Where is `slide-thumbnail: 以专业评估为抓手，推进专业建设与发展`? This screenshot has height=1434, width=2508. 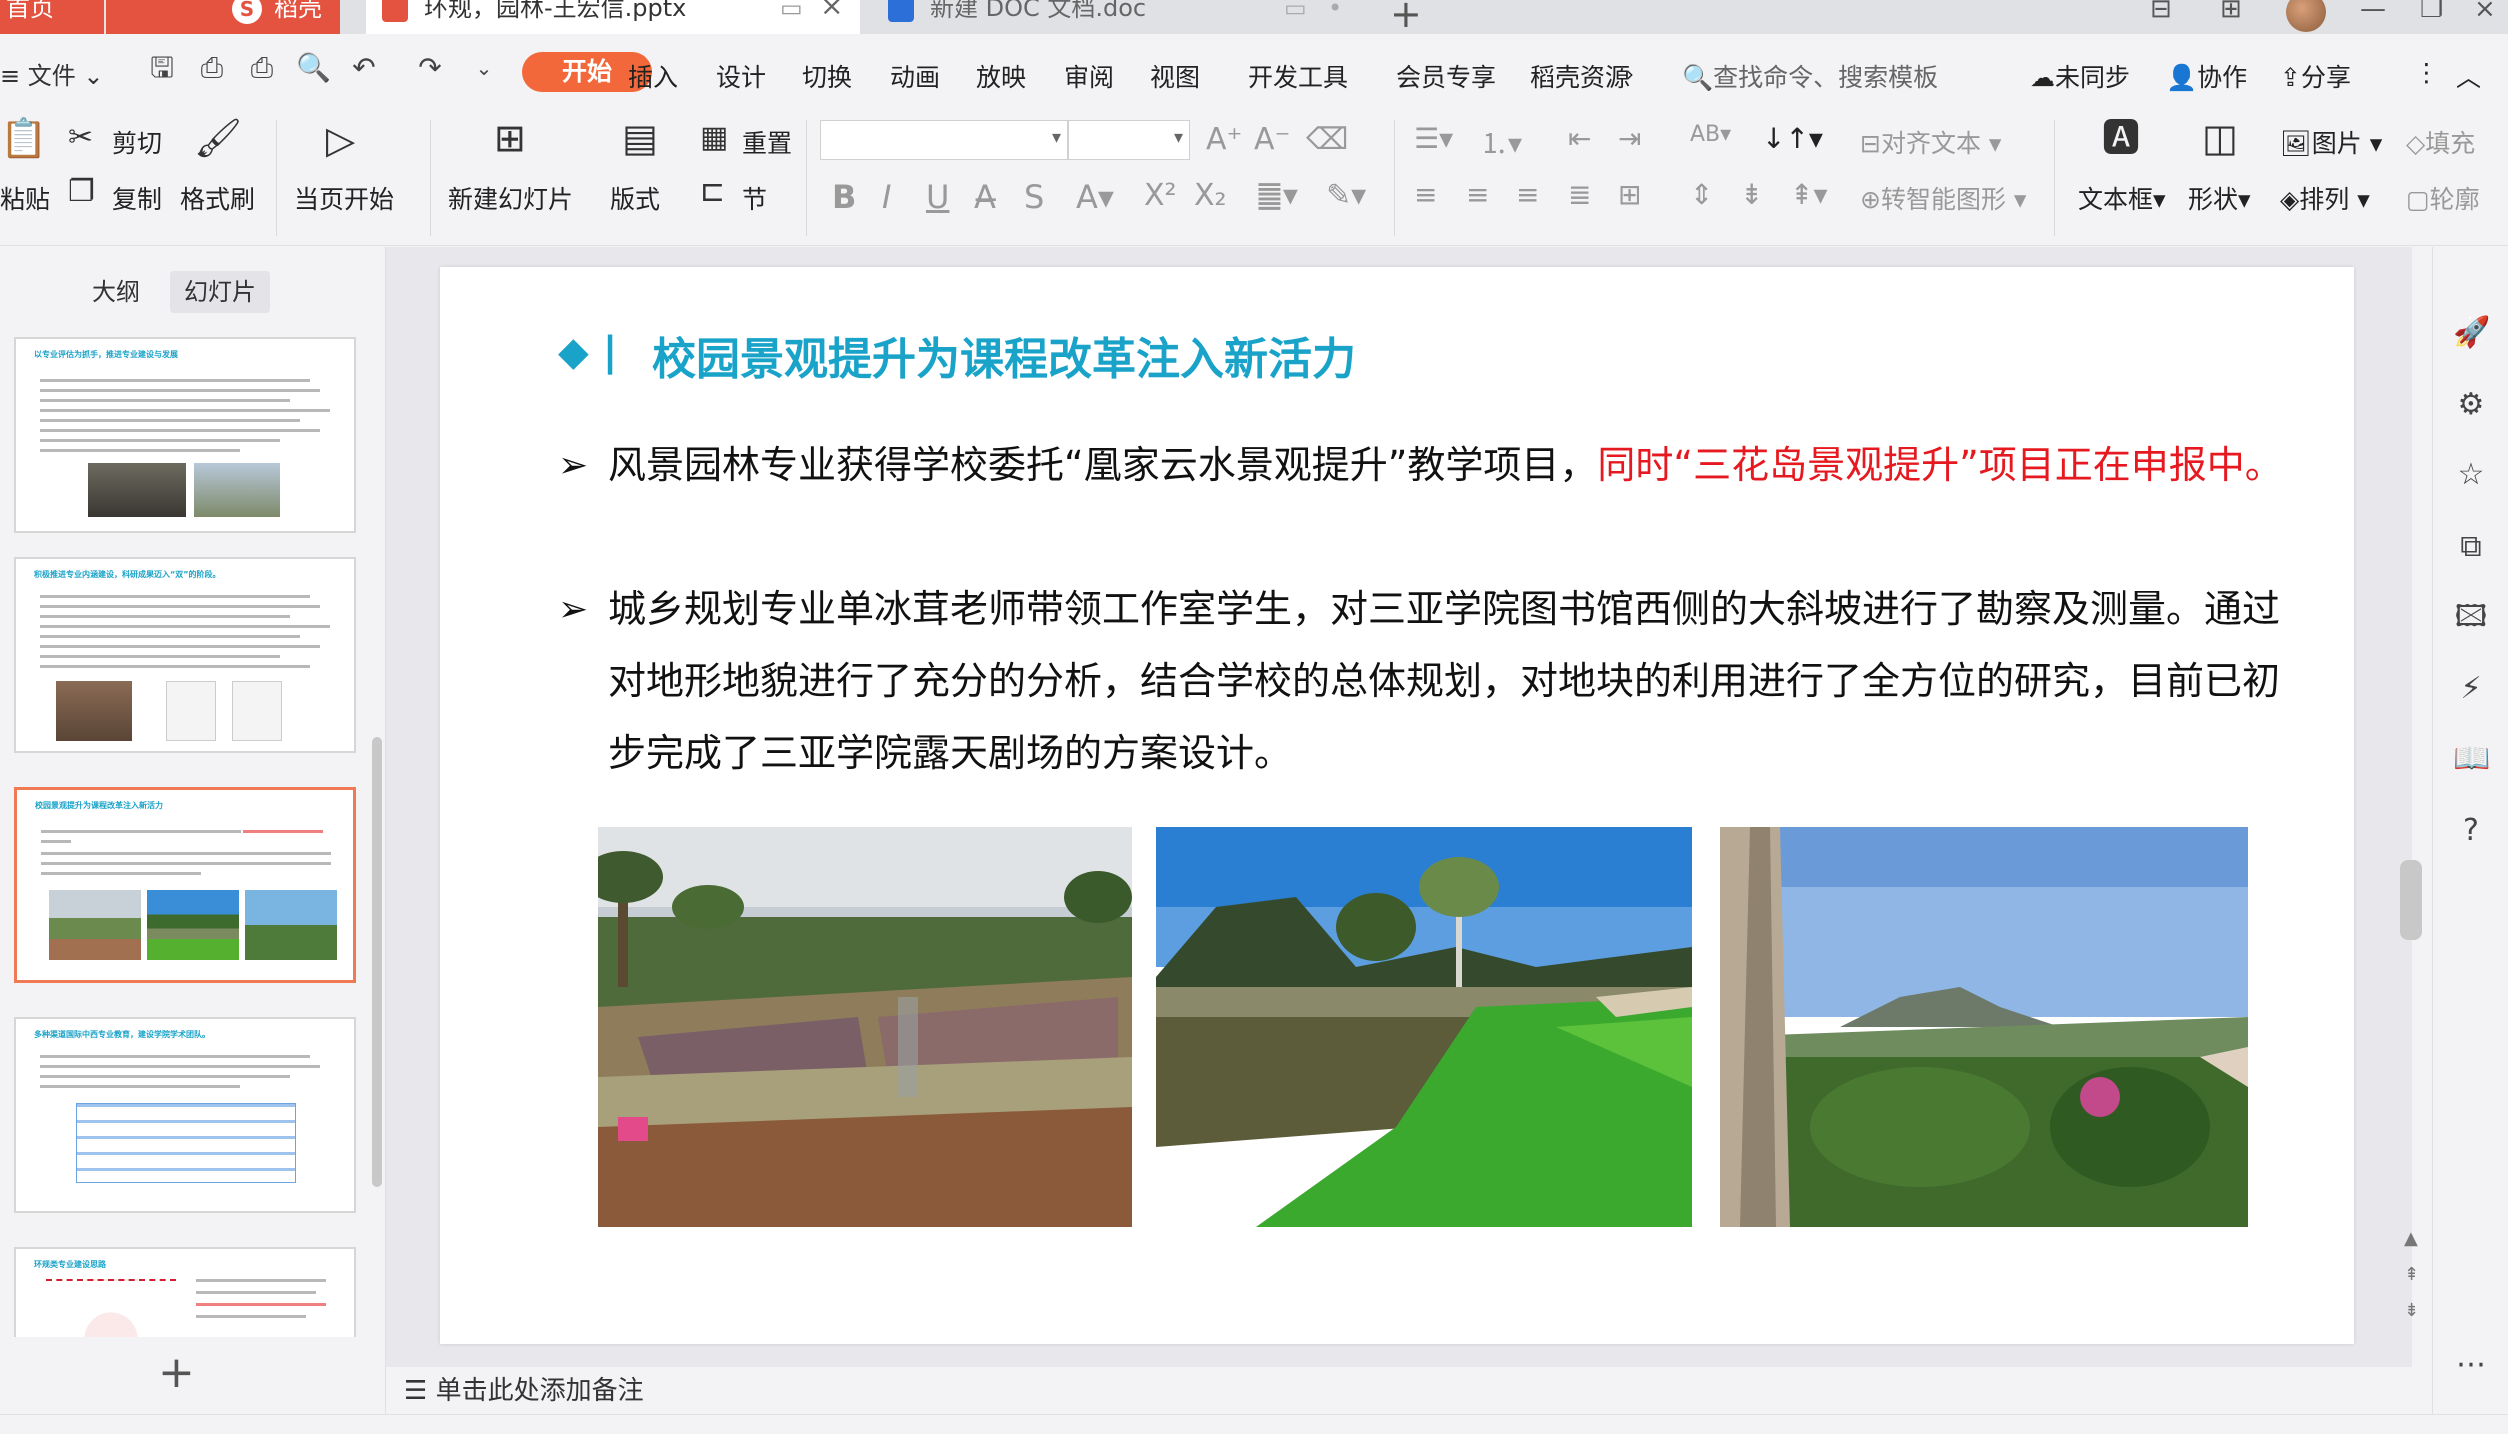
slide-thumbnail: 以专业评估为抓手，推进专业建设与发展 is located at coordinates (185, 435).